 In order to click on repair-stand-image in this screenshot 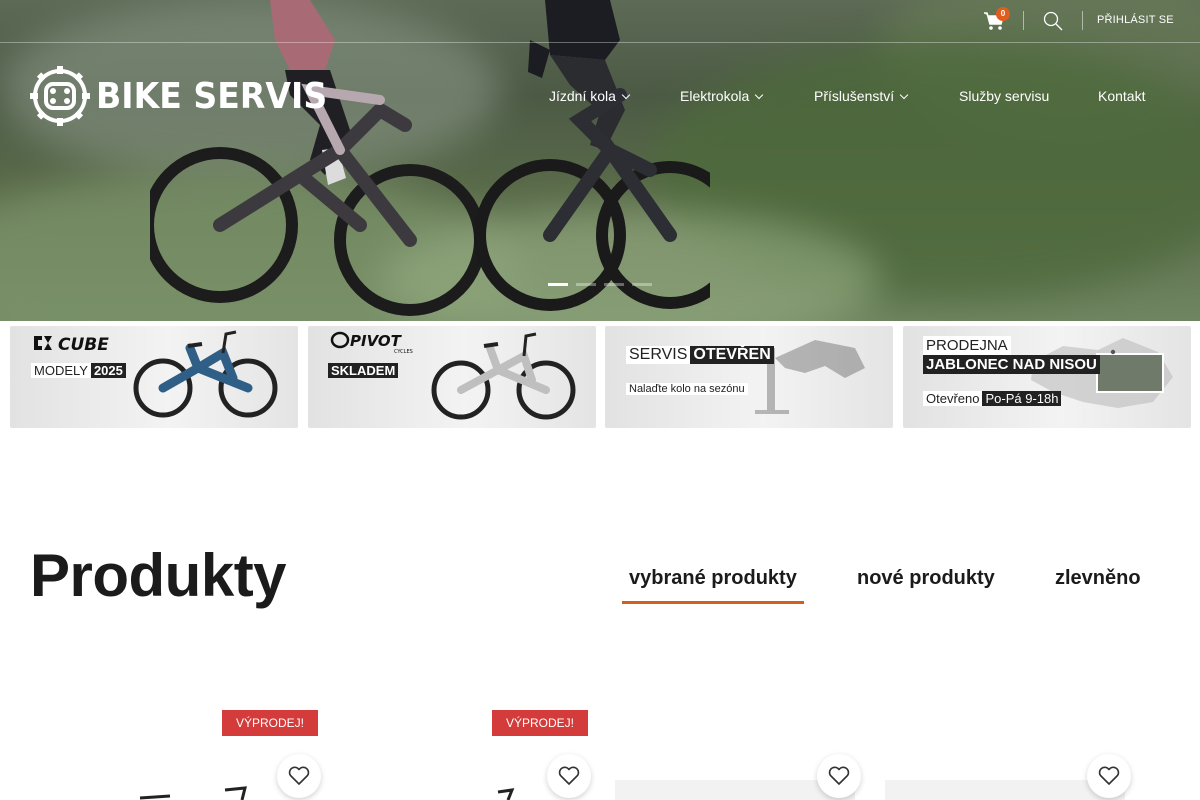, I will do `click(810, 377)`.